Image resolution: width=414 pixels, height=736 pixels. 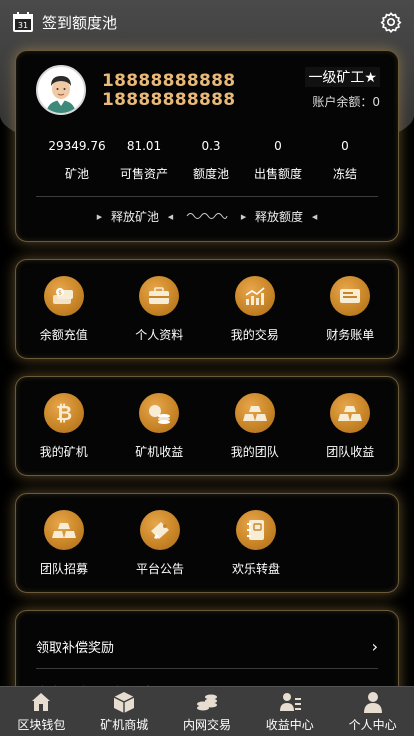 I want to click on menu-my-miners: ₿ 我的矿机, so click(x=64, y=426).